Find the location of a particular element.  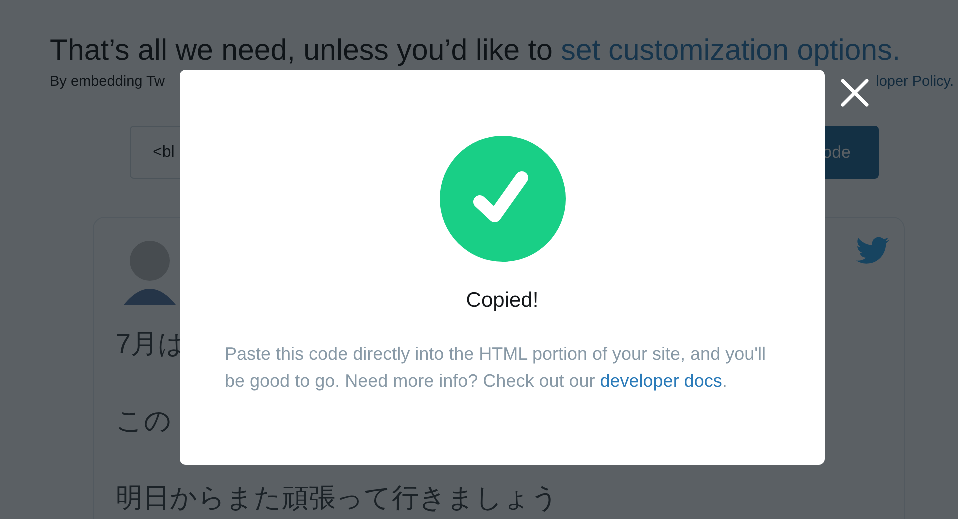

developer-docs-link: developer docs is located at coordinates (661, 381).